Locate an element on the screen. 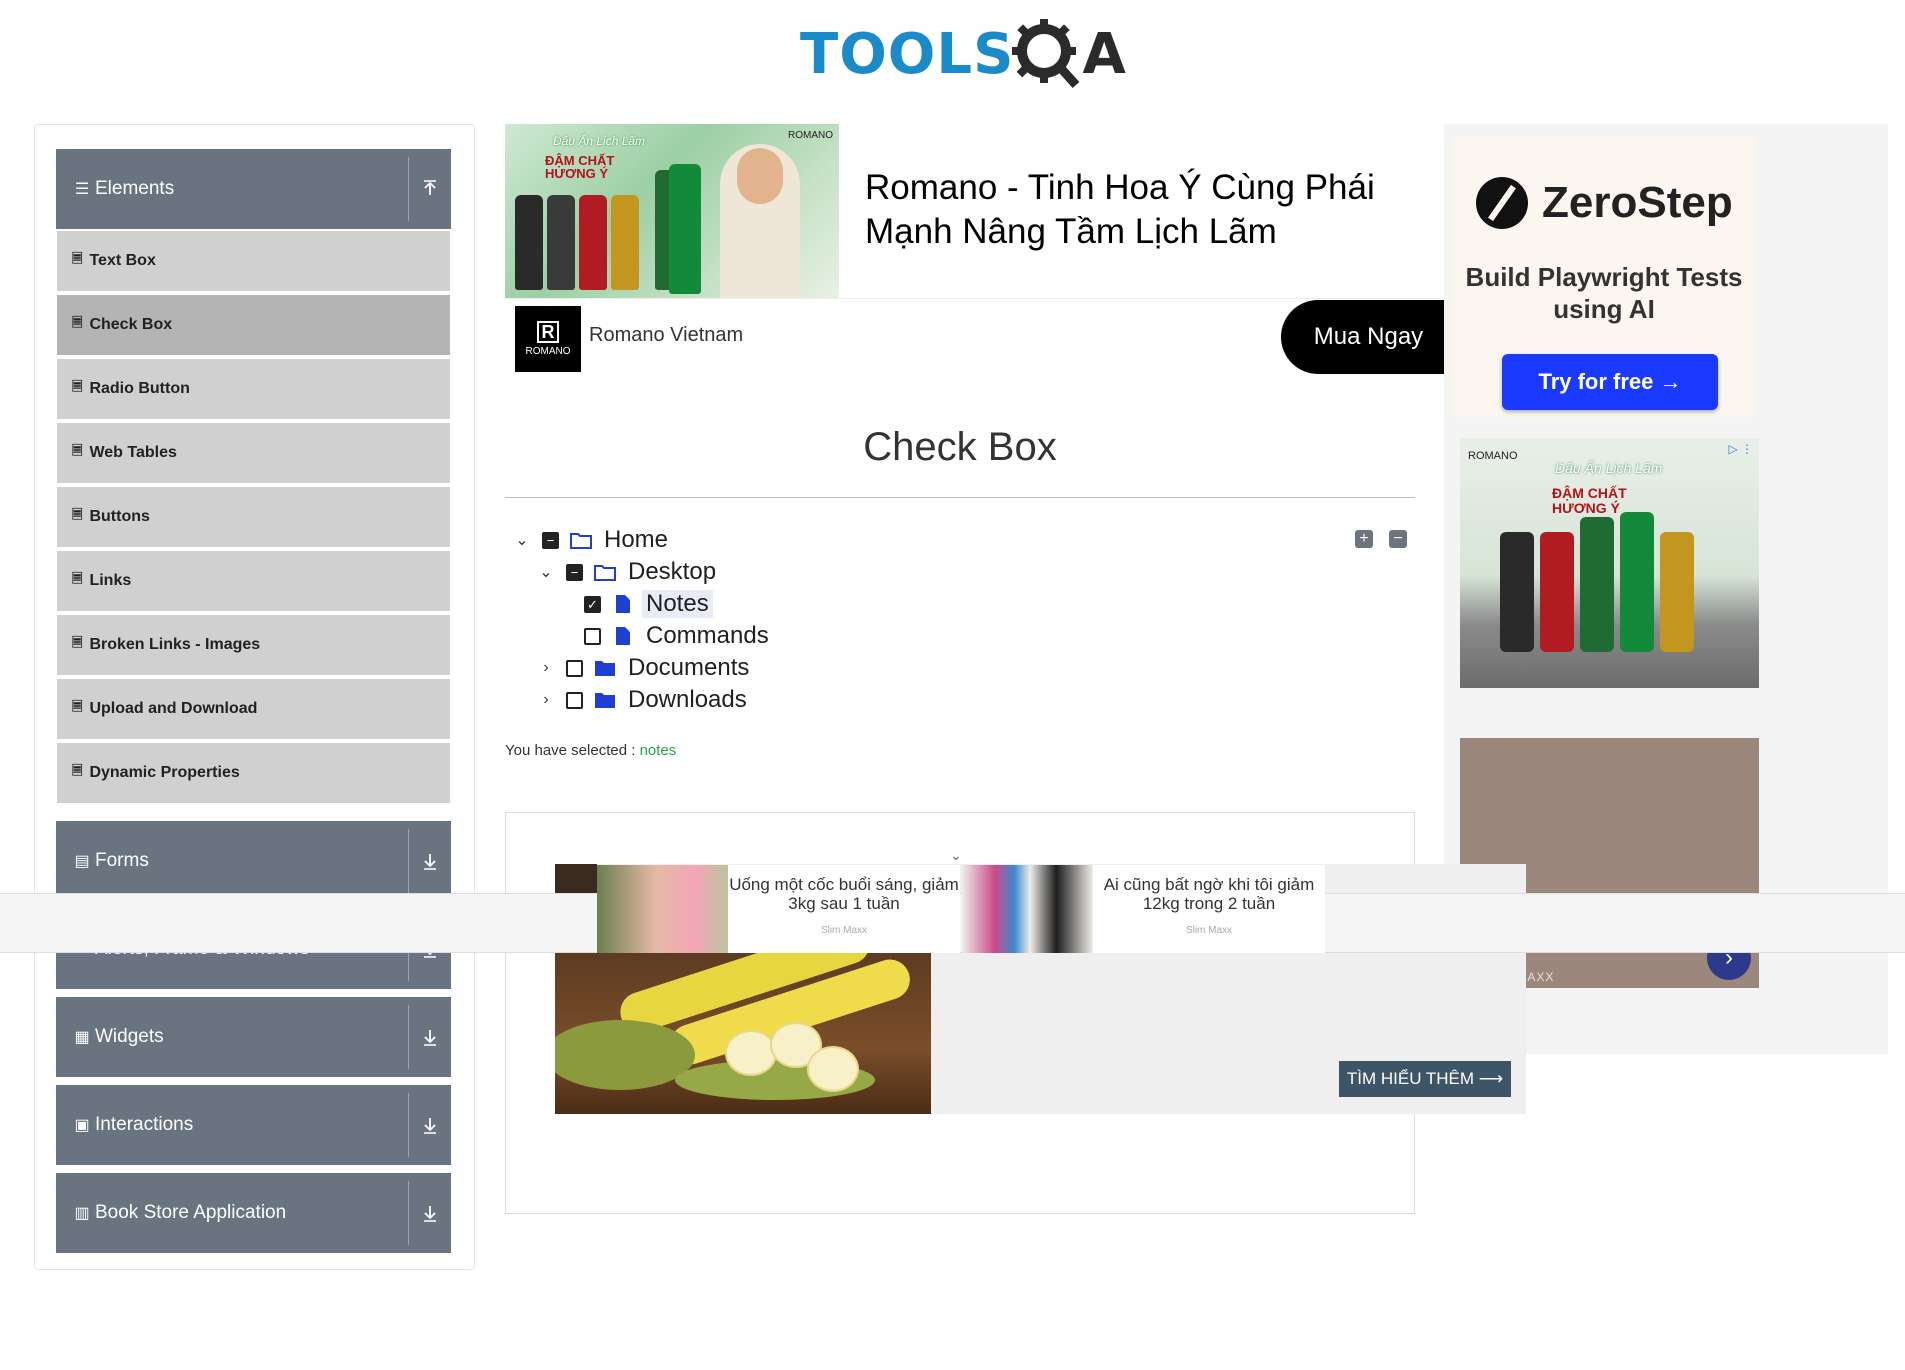 The image size is (1905, 1370). tree-node-label: Documents is located at coordinates (688, 668).